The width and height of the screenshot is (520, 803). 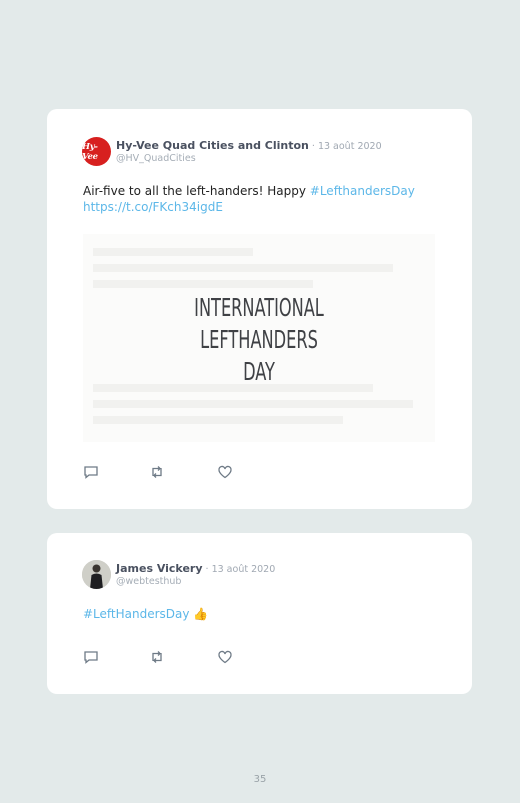 I want to click on author-handle: @HV_QuadCities, so click(x=249, y=158).